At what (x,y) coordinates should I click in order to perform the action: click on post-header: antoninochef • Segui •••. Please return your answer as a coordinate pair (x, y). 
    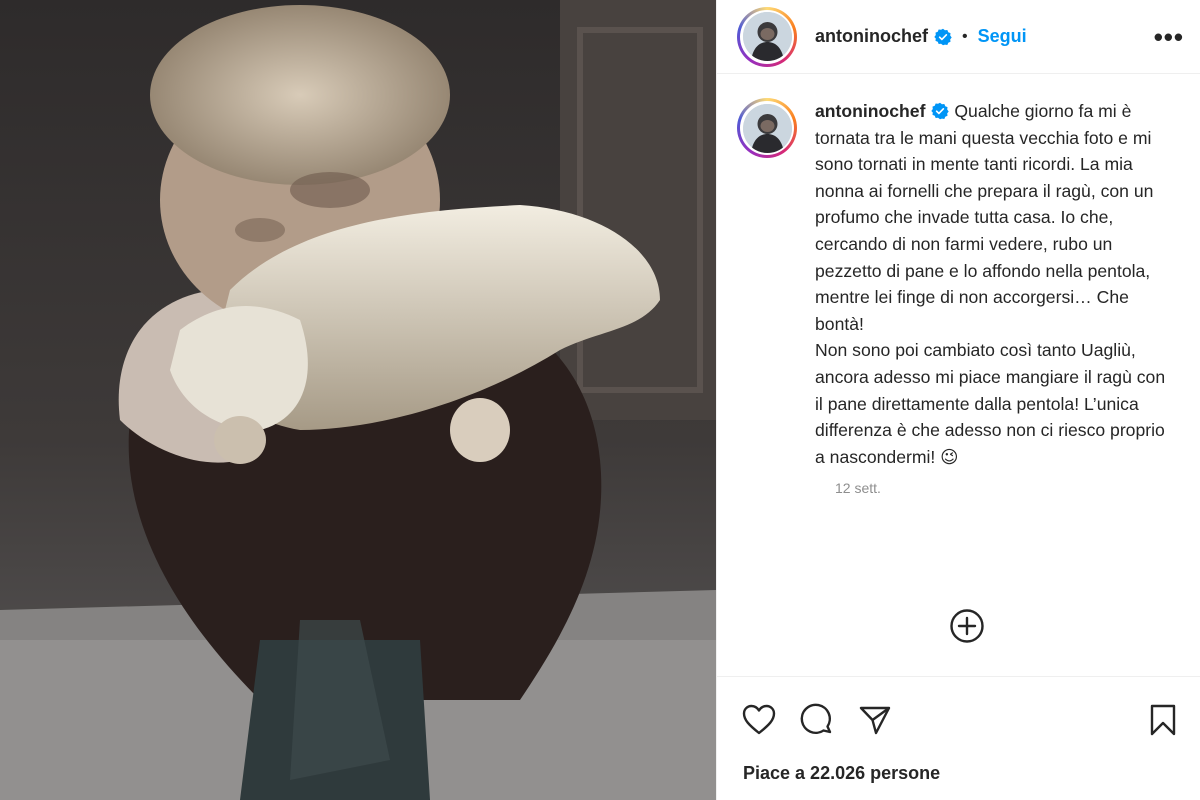
    Looking at the image, I should click on (958, 37).